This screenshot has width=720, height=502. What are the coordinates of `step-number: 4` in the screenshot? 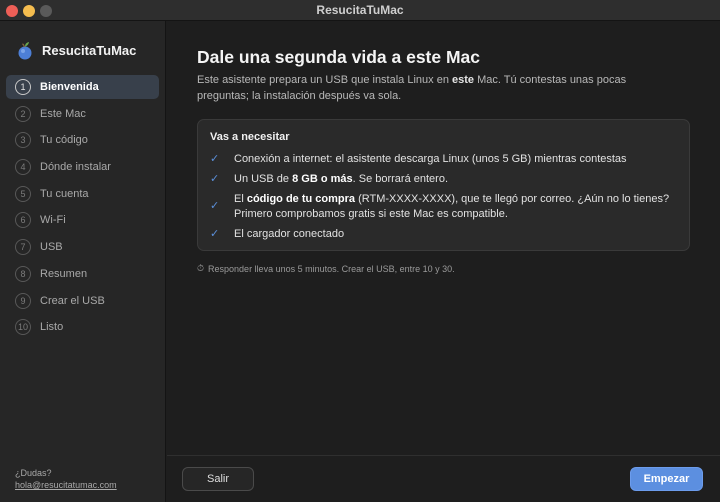 It's located at (23, 167).